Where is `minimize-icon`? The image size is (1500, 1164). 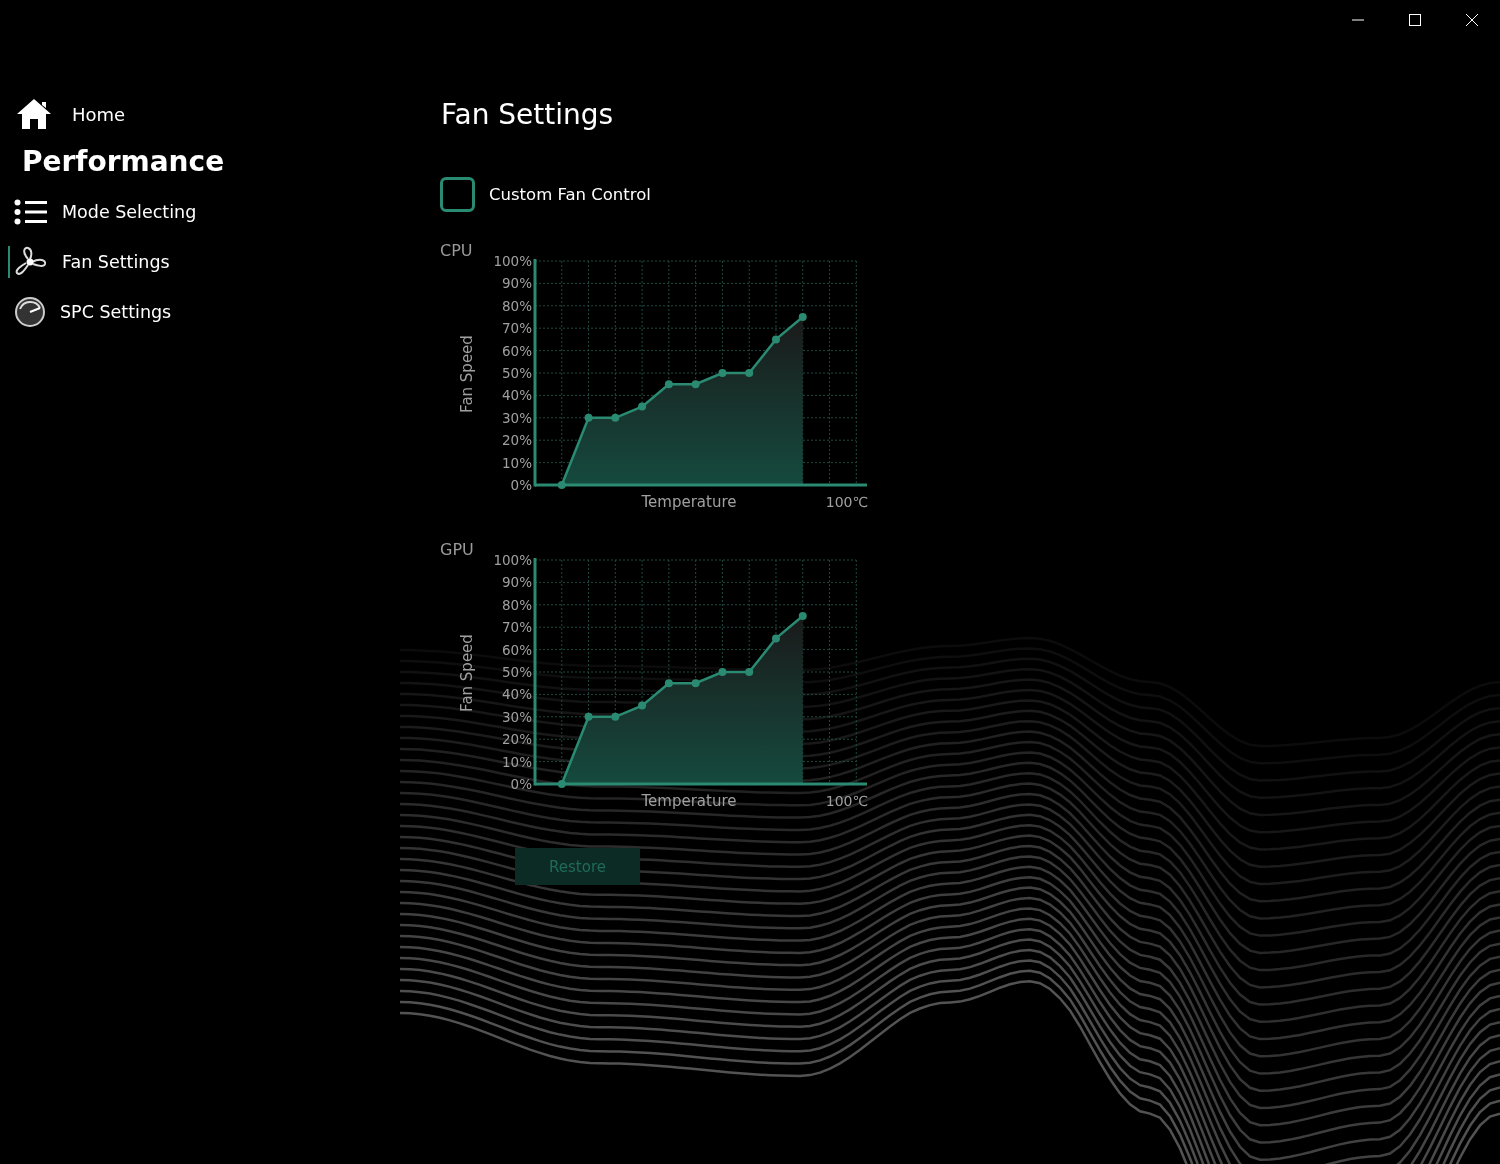 minimize-icon is located at coordinates (1357, 20).